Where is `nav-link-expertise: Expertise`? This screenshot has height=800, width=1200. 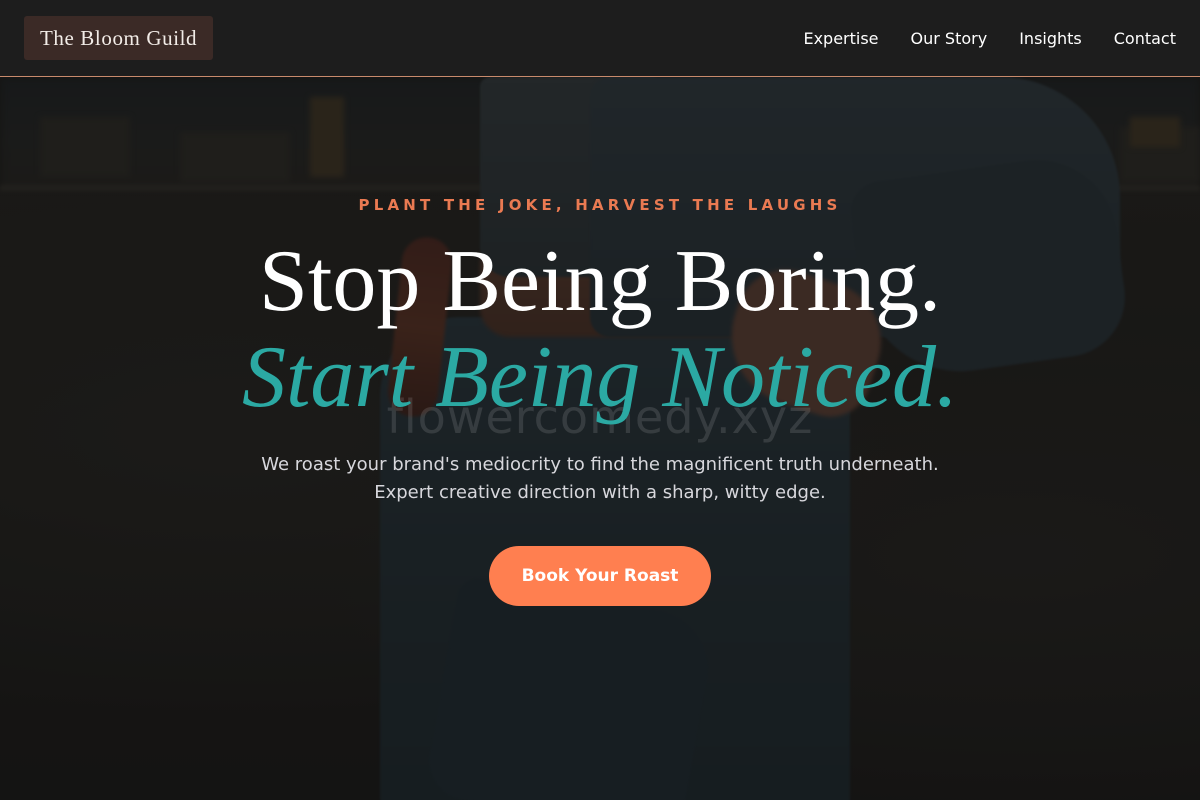 nav-link-expertise: Expertise is located at coordinates (840, 38).